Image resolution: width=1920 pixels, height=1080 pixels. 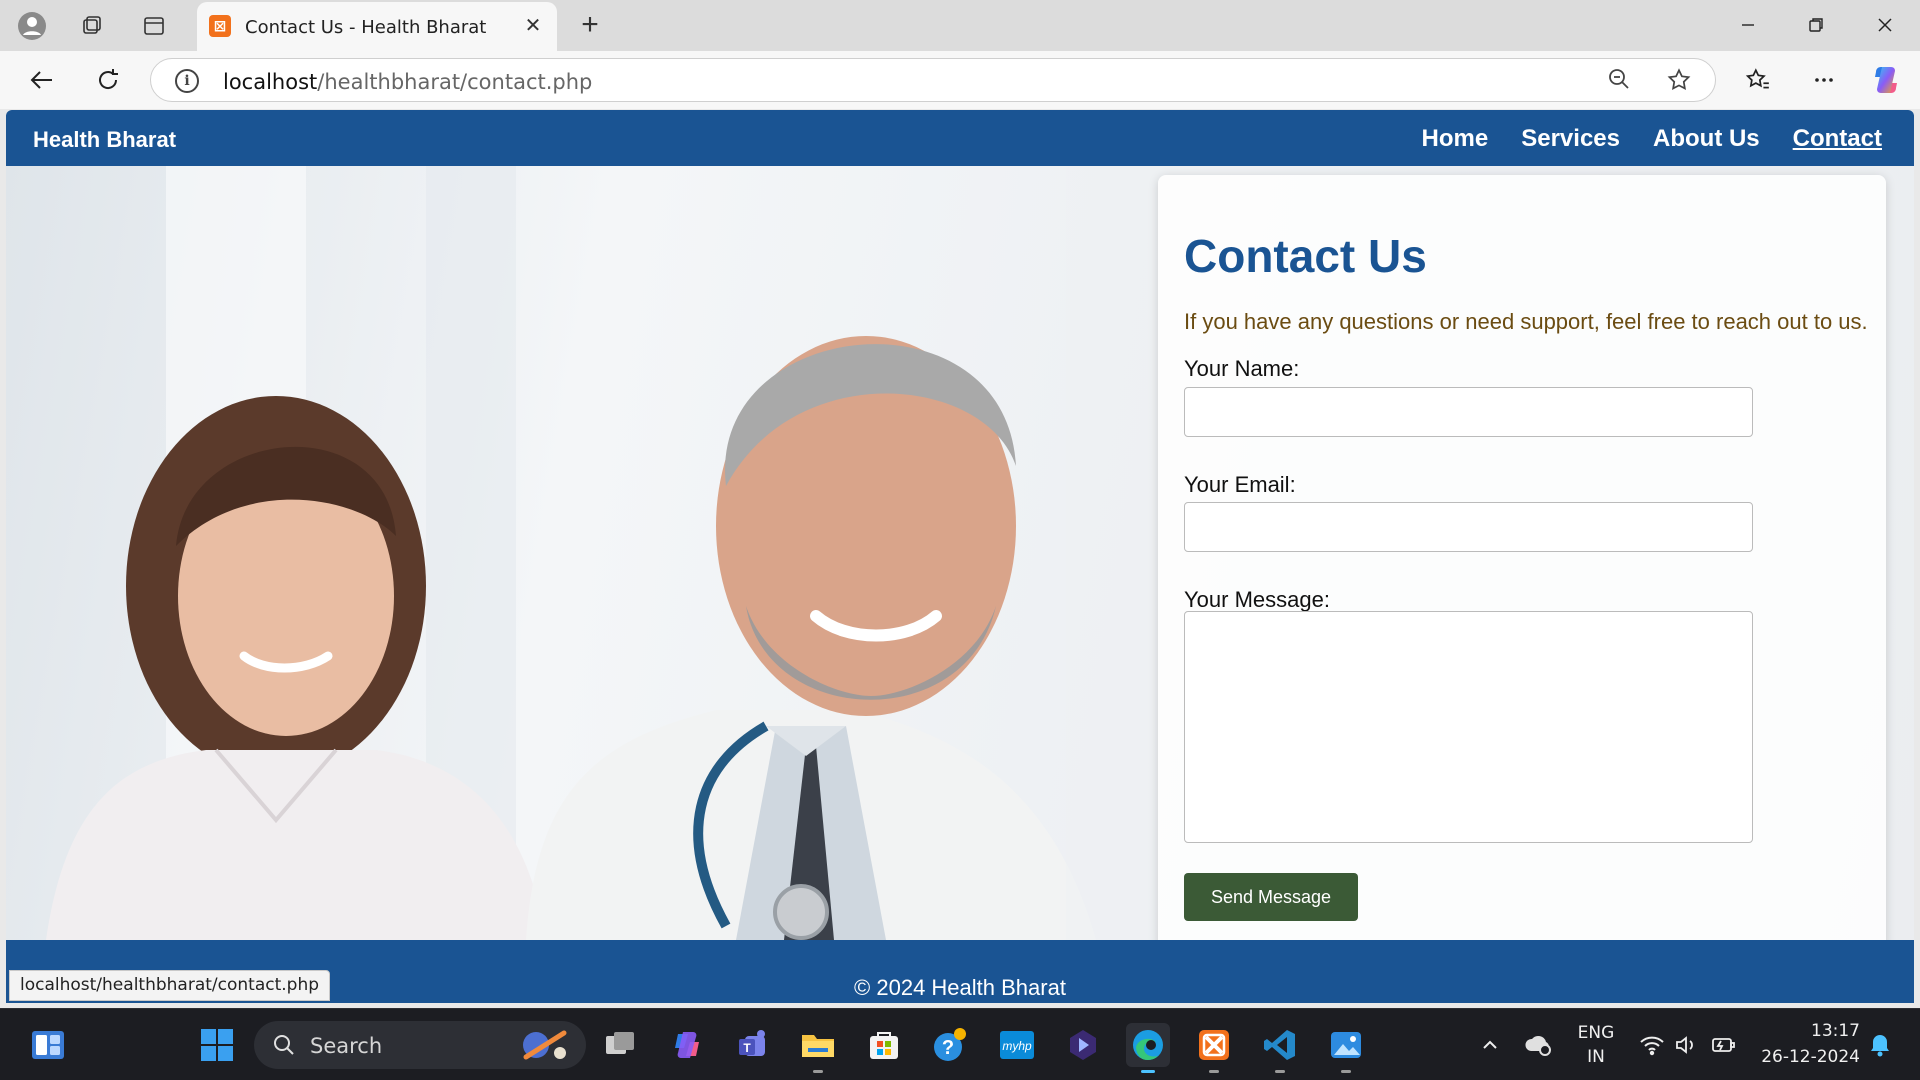 What do you see at coordinates (1596, 1057) in the screenshot?
I see `region-code: IN` at bounding box center [1596, 1057].